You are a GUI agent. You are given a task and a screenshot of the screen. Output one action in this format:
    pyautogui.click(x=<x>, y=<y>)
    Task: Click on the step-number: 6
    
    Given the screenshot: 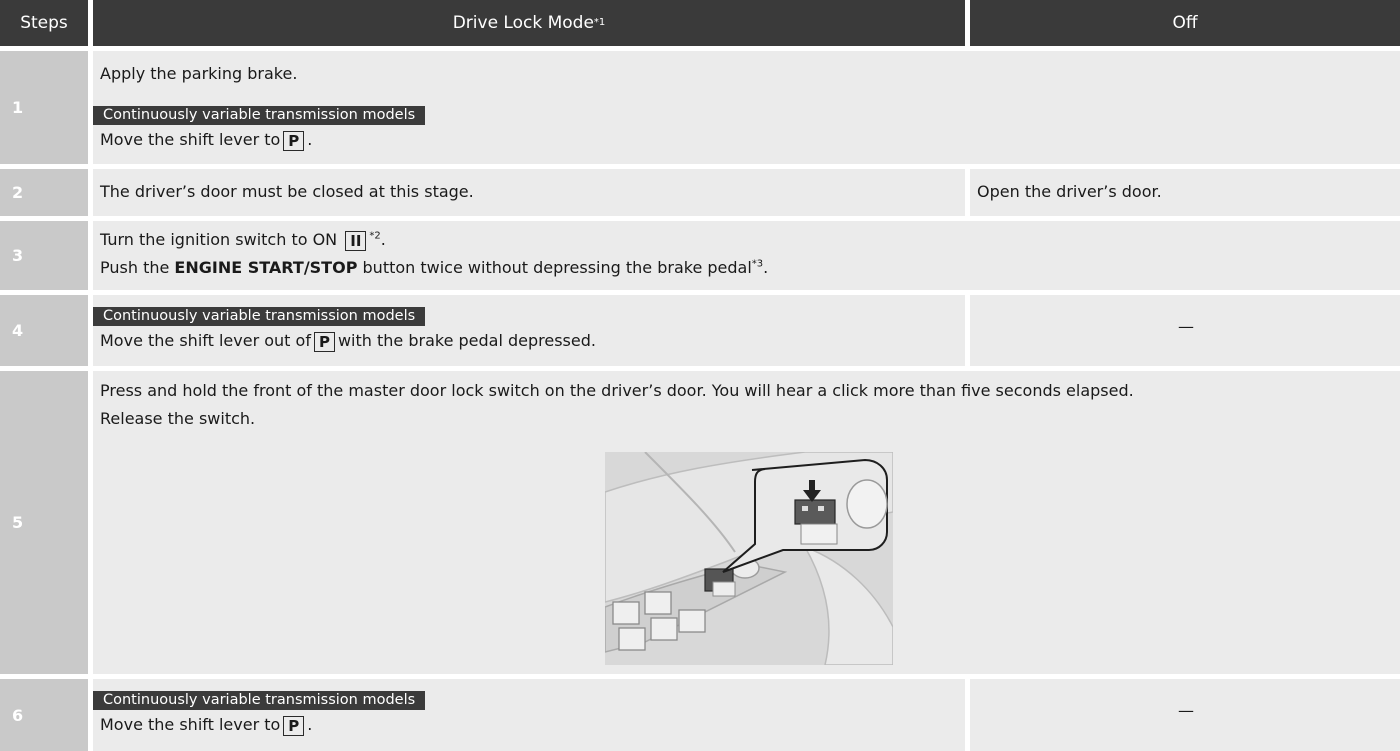 What is the action you would take?
    pyautogui.click(x=44, y=715)
    